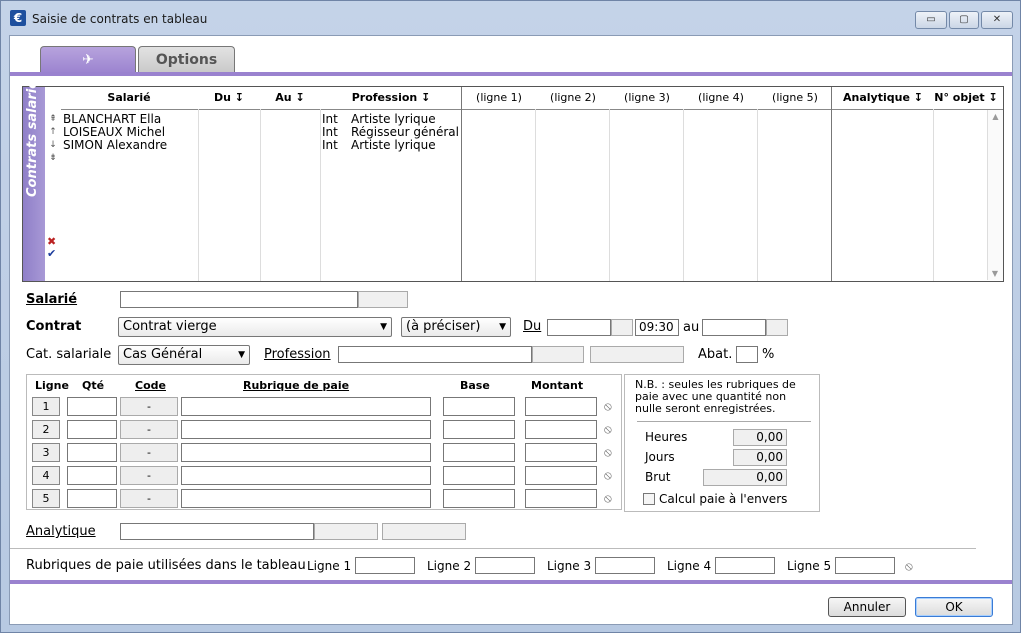 This screenshot has height=633, width=1021. I want to click on grid-vertical-scrollbar: ▲ ▼, so click(995, 195).